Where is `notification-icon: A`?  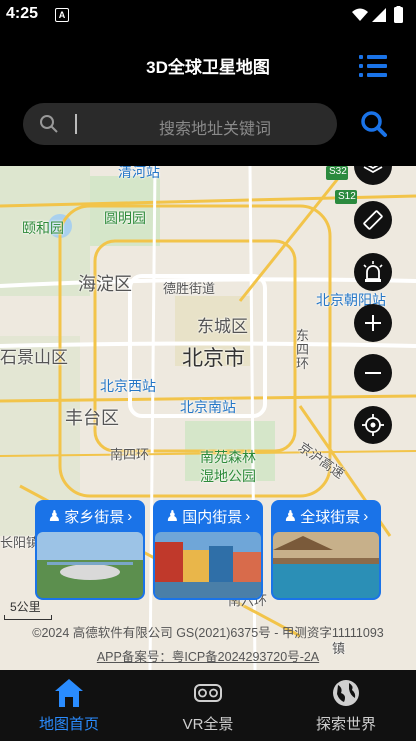 notification-icon: A is located at coordinates (62, 15).